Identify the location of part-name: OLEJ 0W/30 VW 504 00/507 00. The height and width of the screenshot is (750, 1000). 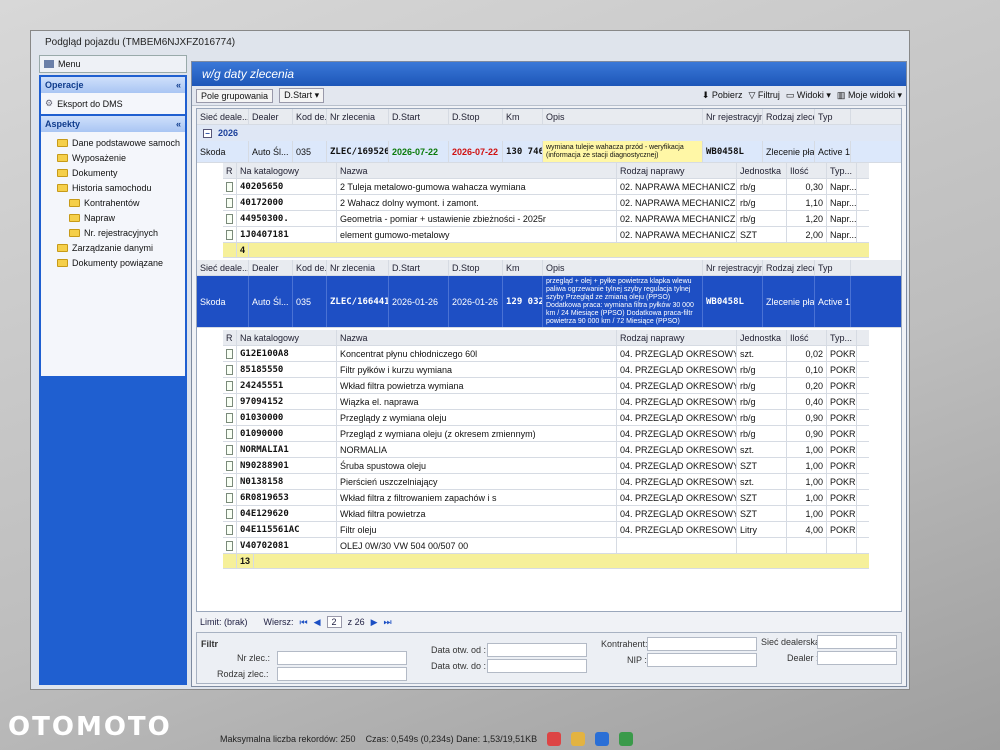
(477, 545).